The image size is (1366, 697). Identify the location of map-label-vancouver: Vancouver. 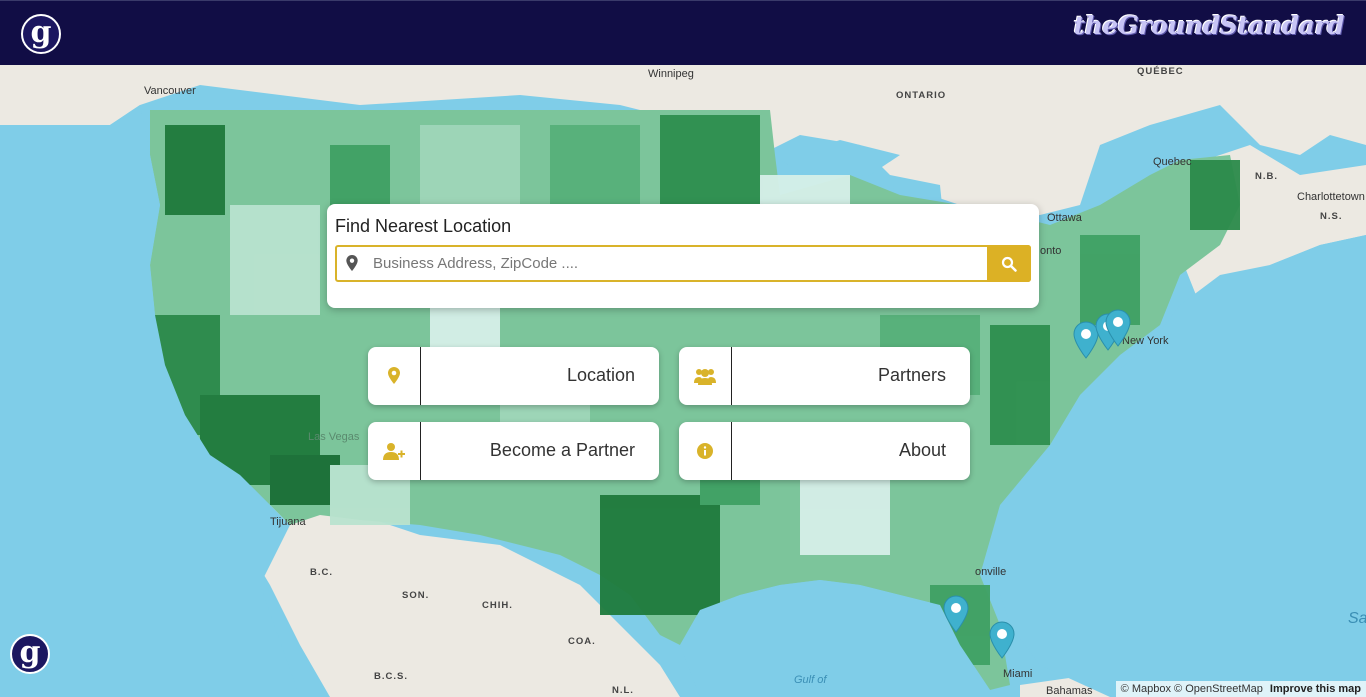
(170, 91).